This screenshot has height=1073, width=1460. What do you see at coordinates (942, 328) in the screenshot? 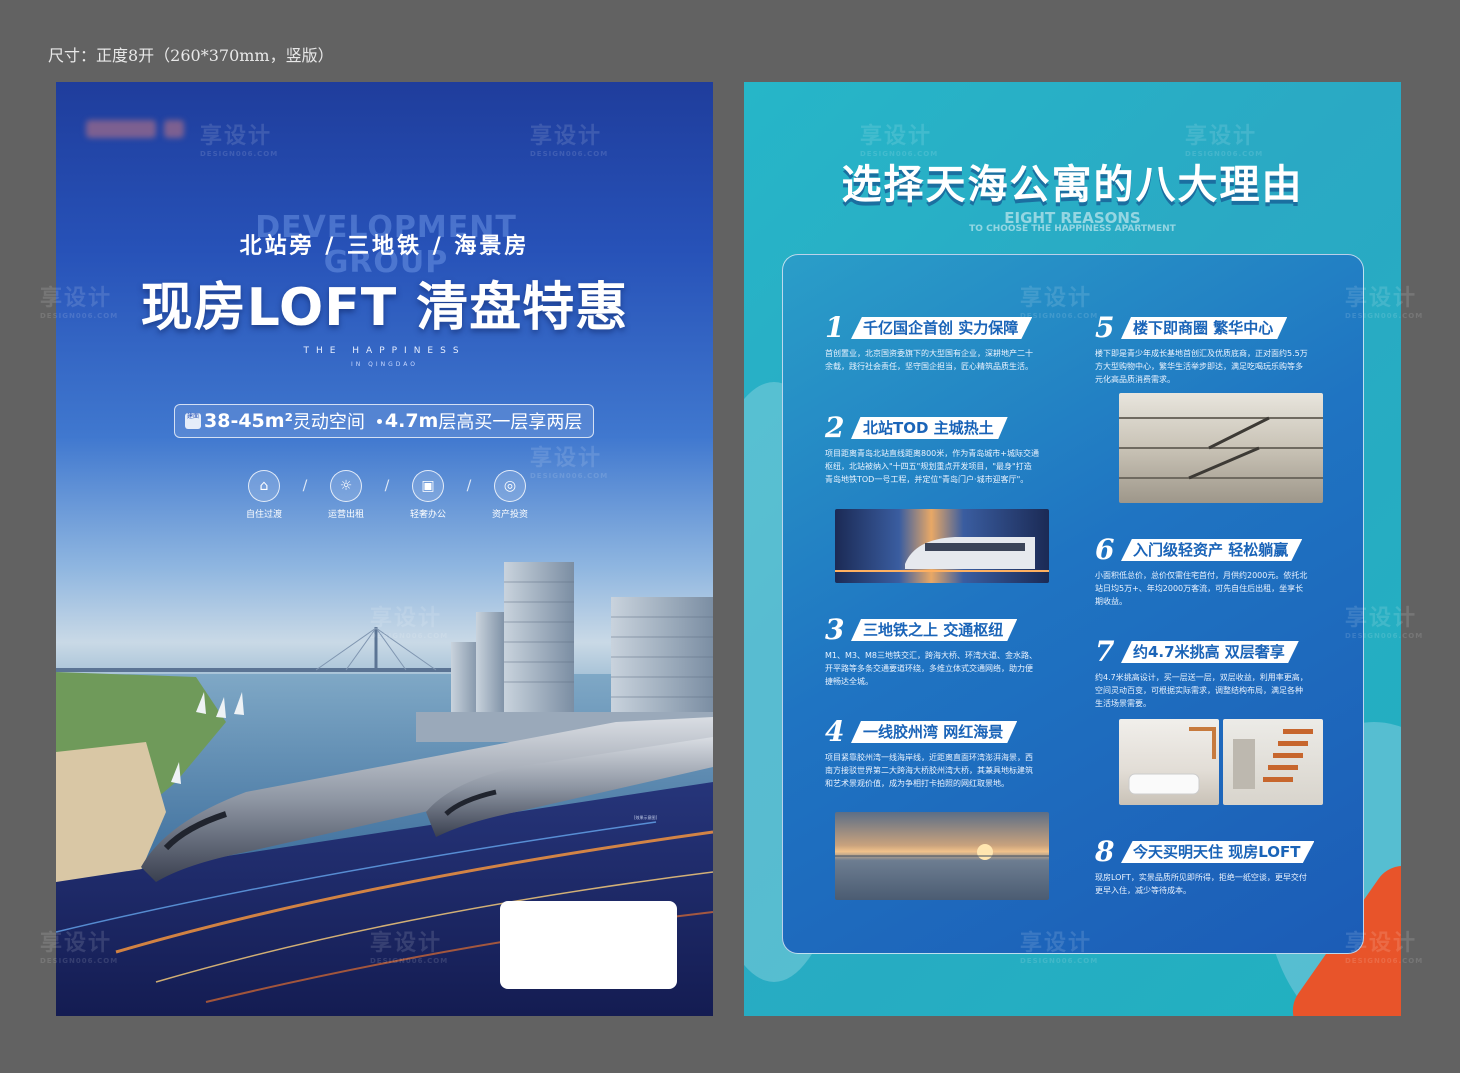
I see `reason-title: 千亿国企首创 实力保障` at bounding box center [942, 328].